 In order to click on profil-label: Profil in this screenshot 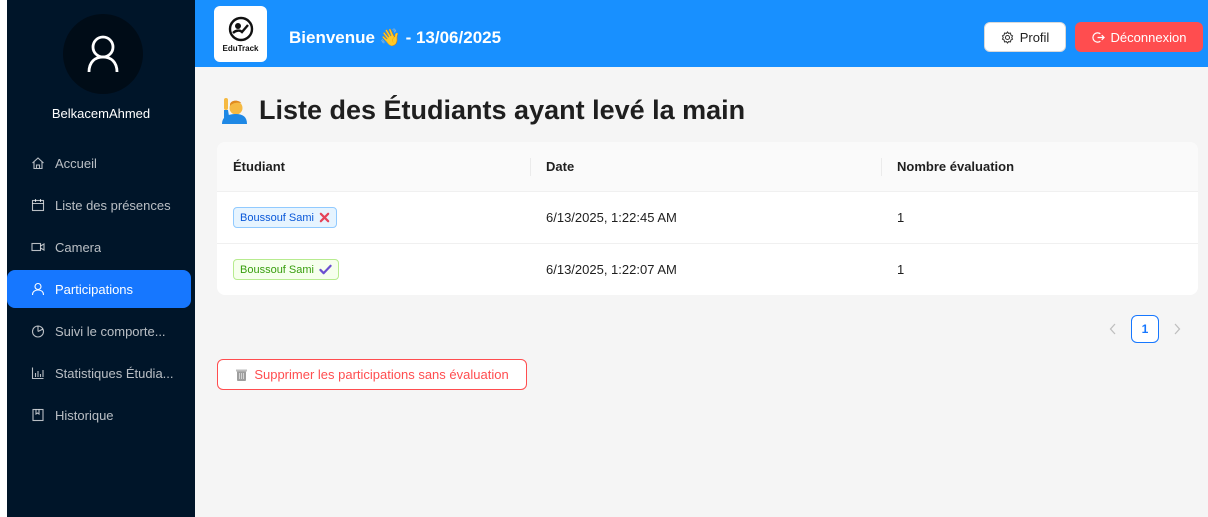, I will do `click(1034, 37)`.